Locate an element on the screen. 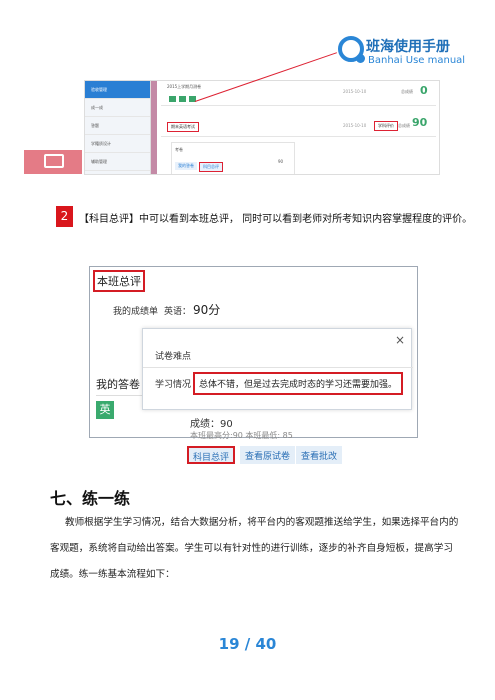 The width and height of the screenshot is (495, 700). row-score: 0 is located at coordinates (424, 90).